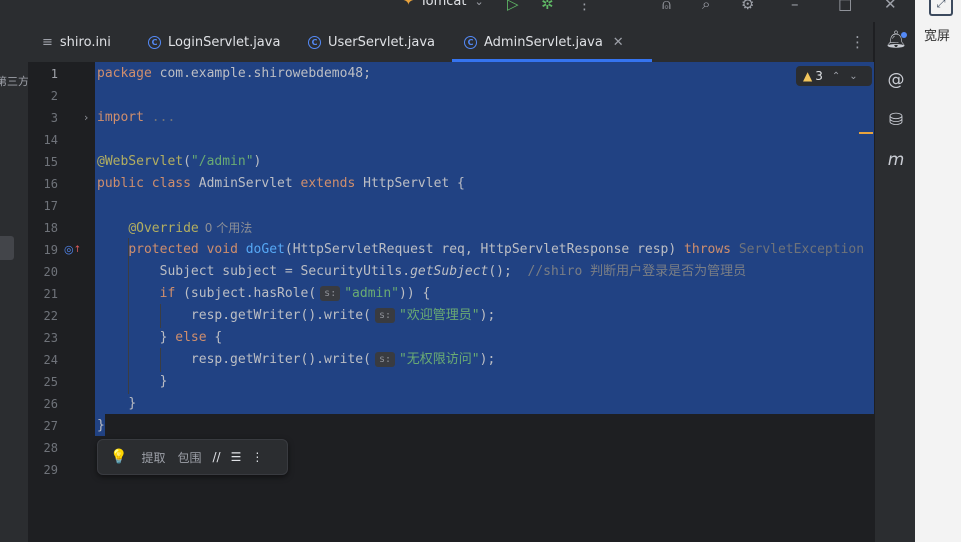  Describe the element at coordinates (47, 42) in the screenshot. I see `ini-file-icon: ≡` at that location.